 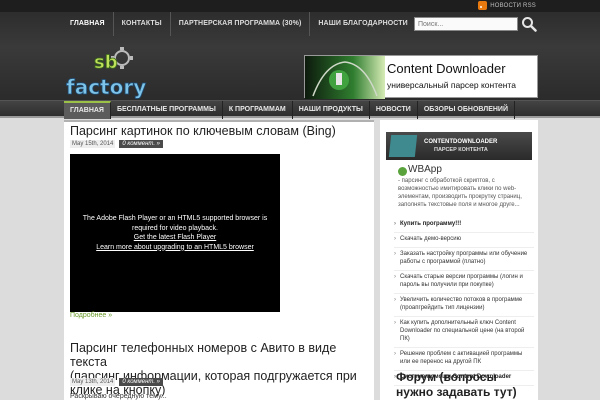 What do you see at coordinates (167, 110) in the screenshot?
I see `main-nav-free-programs: БЕСПЛАТНЫЕ ПРОГРАММЫ` at bounding box center [167, 110].